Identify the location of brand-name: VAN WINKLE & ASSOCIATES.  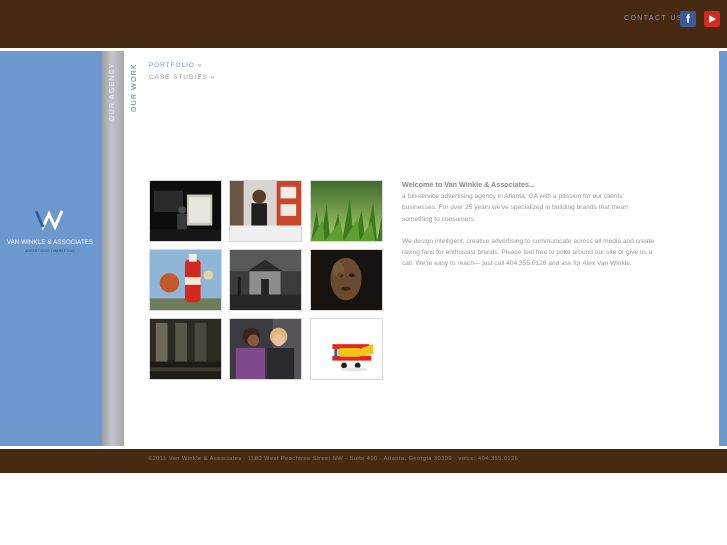
(50, 242).